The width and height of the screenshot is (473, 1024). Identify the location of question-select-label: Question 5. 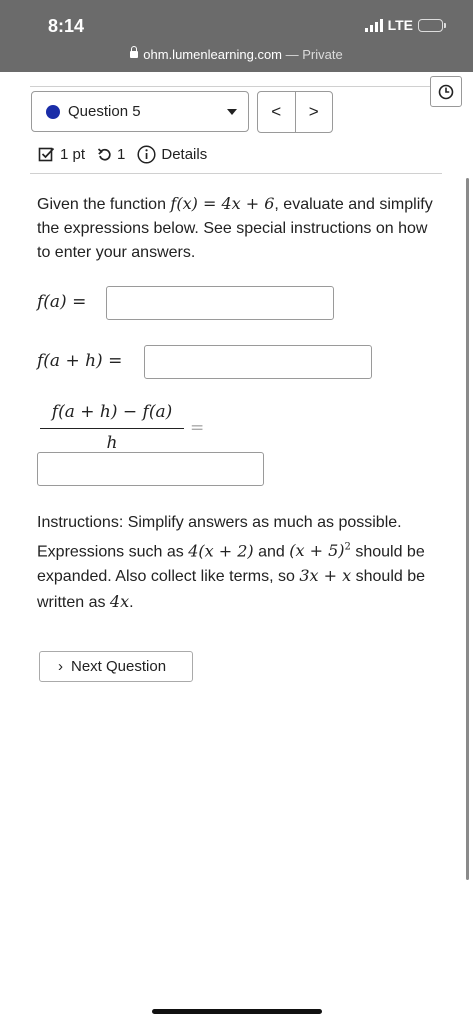
(104, 111).